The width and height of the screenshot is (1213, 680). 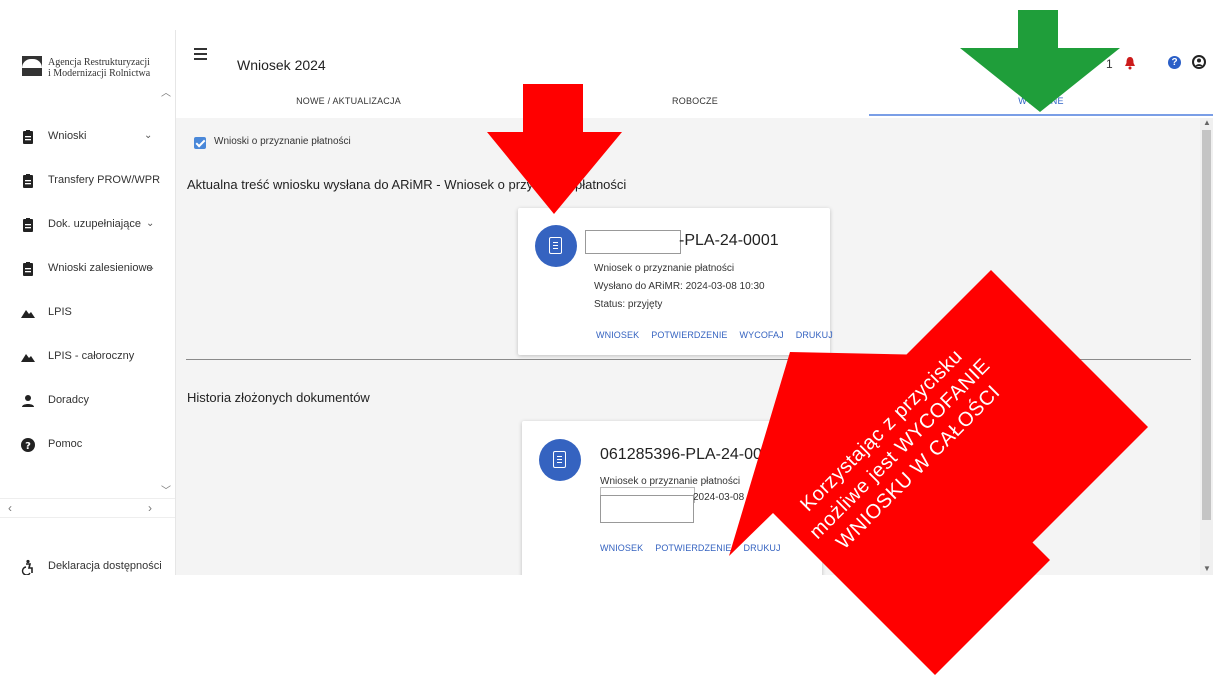 What do you see at coordinates (554, 149) in the screenshot?
I see `red-down-arrow-icon` at bounding box center [554, 149].